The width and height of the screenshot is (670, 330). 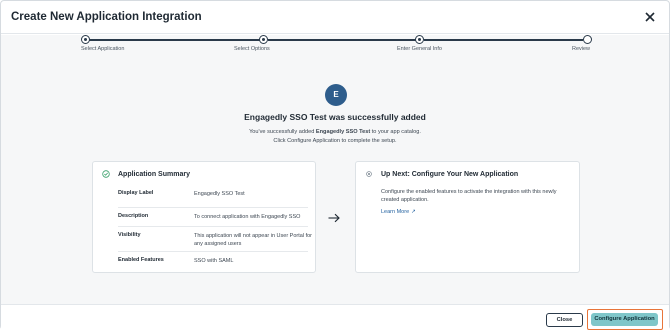 I want to click on learn-more-label: Learn More, so click(x=395, y=212).